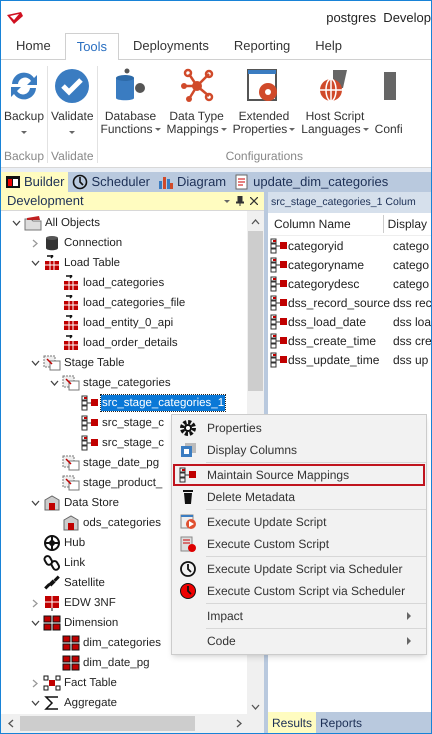 Image resolution: width=432 pixels, height=734 pixels. Describe the element at coordinates (411, 341) in the screenshot. I see `table-cell-text: dss cre` at that location.